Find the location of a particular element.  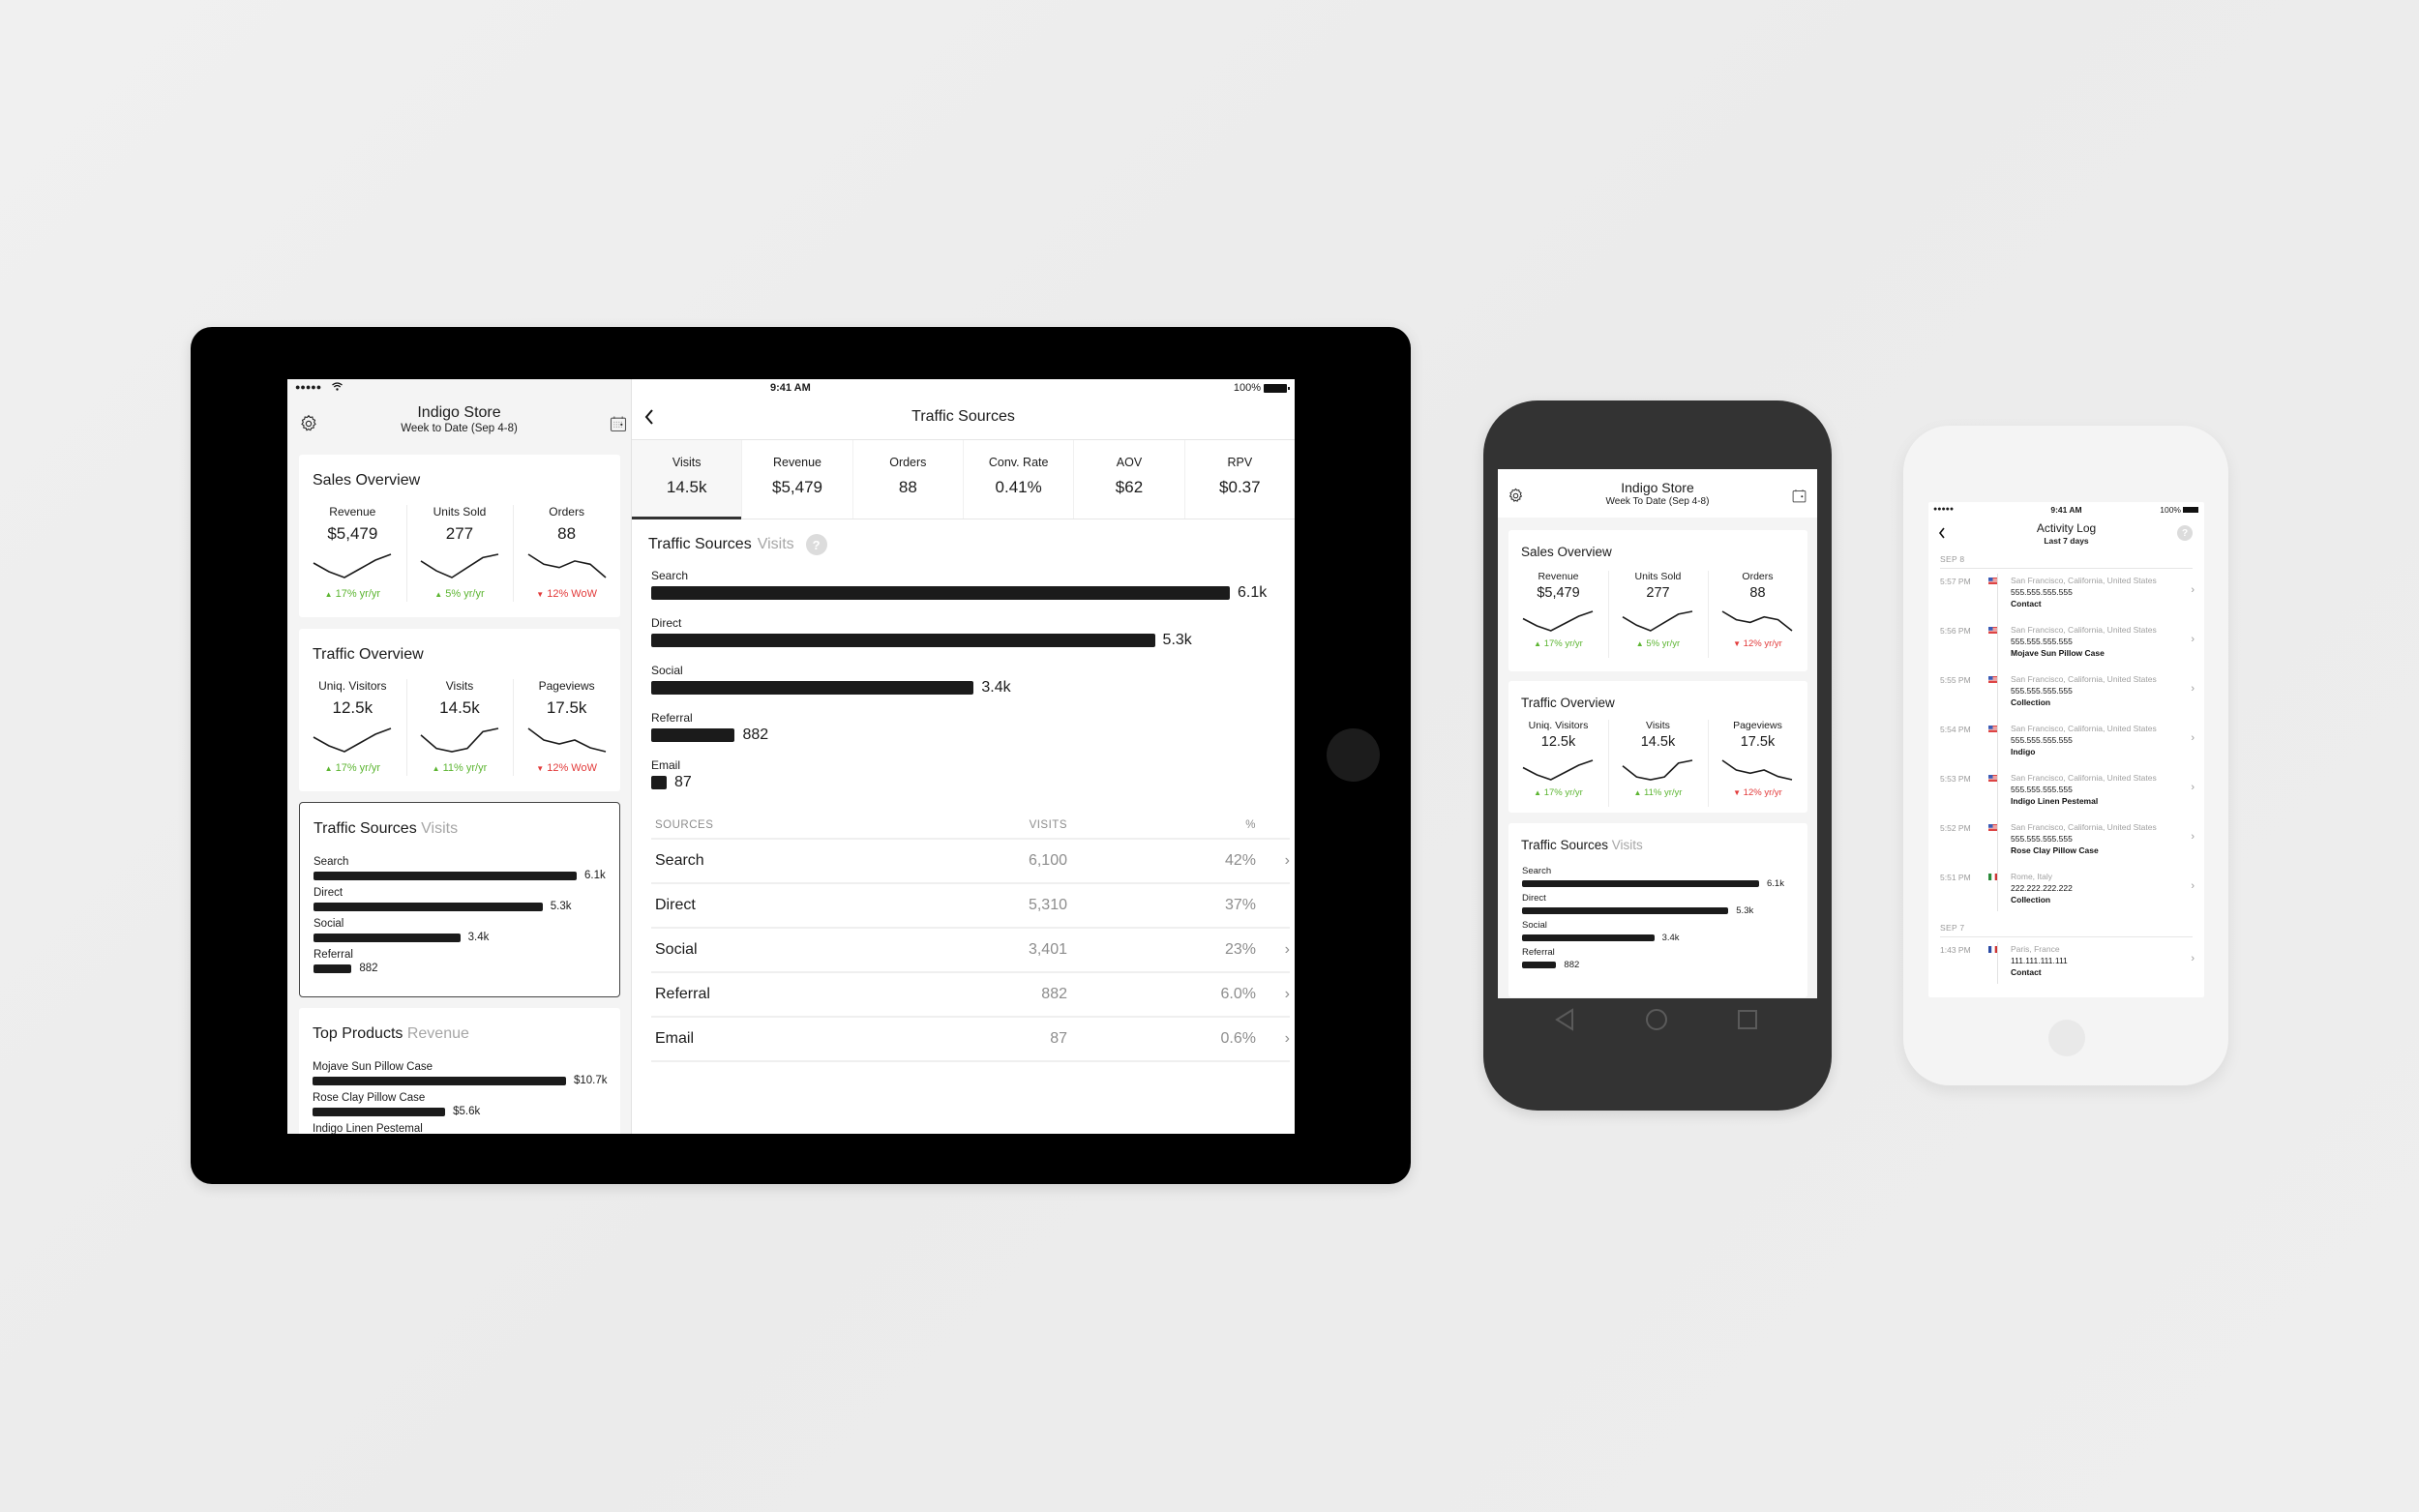

table-row: Email 87 0.6% › is located at coordinates (971, 1040).